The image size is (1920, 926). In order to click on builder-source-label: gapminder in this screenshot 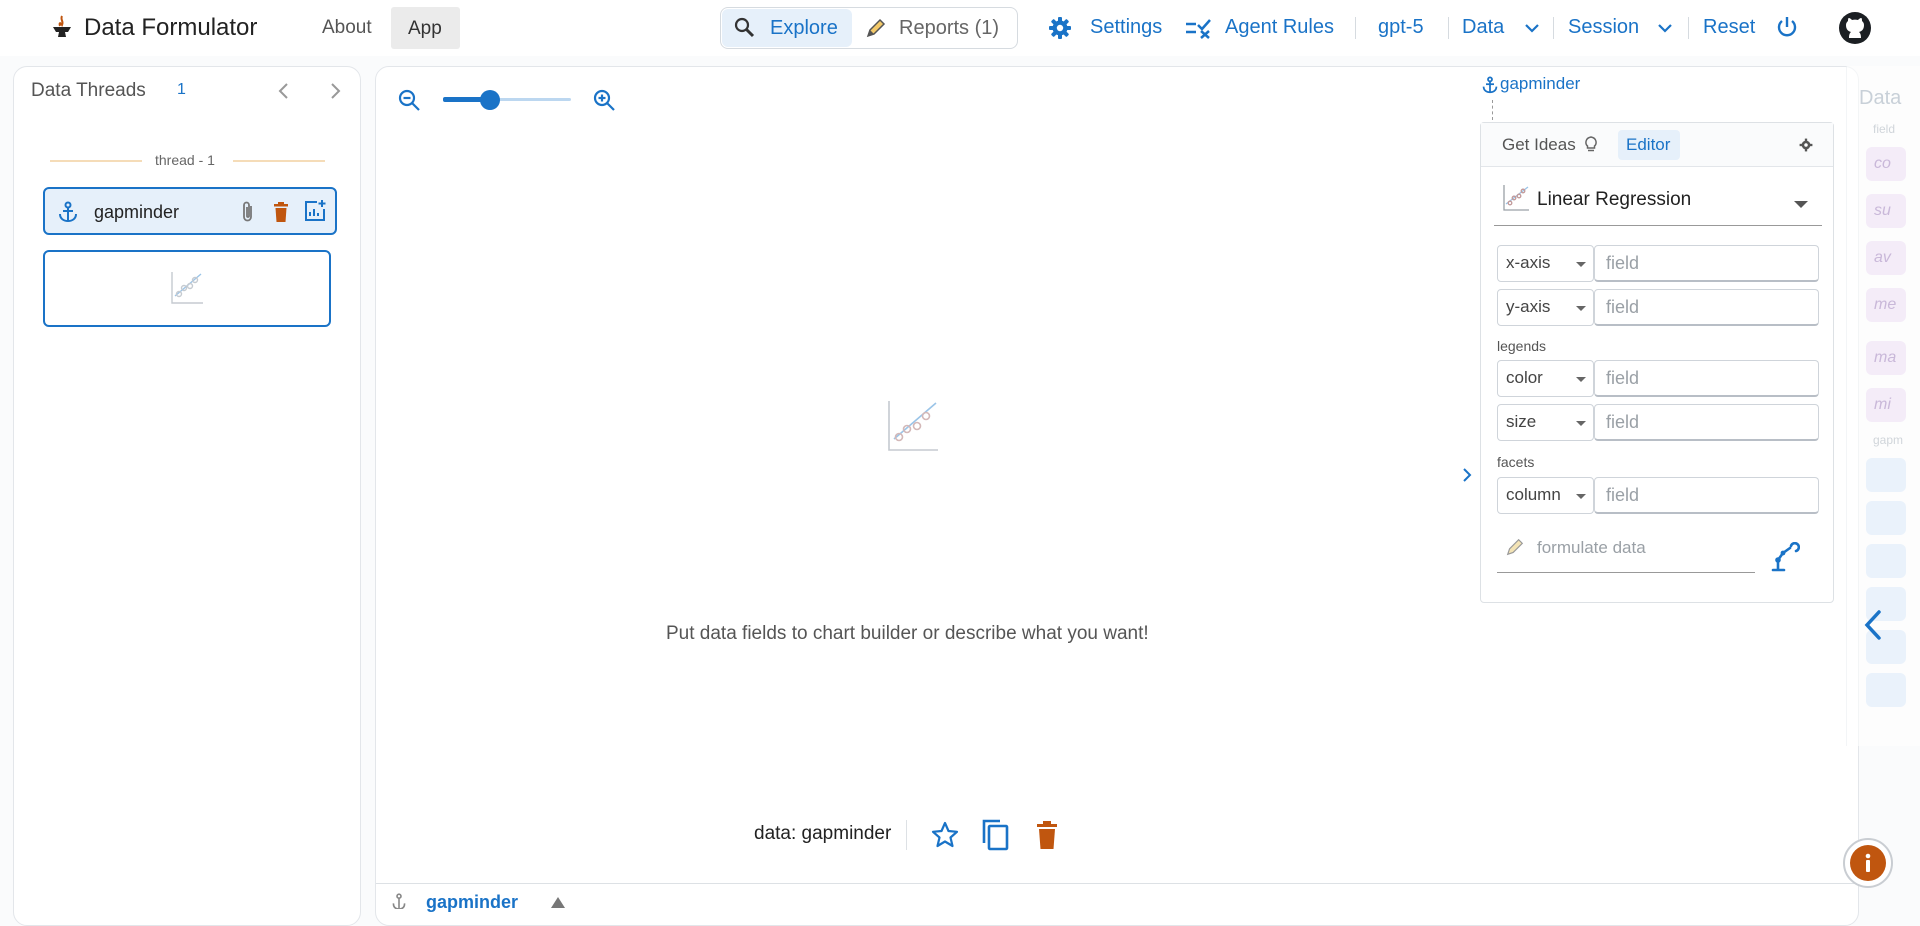, I will do `click(1540, 84)`.